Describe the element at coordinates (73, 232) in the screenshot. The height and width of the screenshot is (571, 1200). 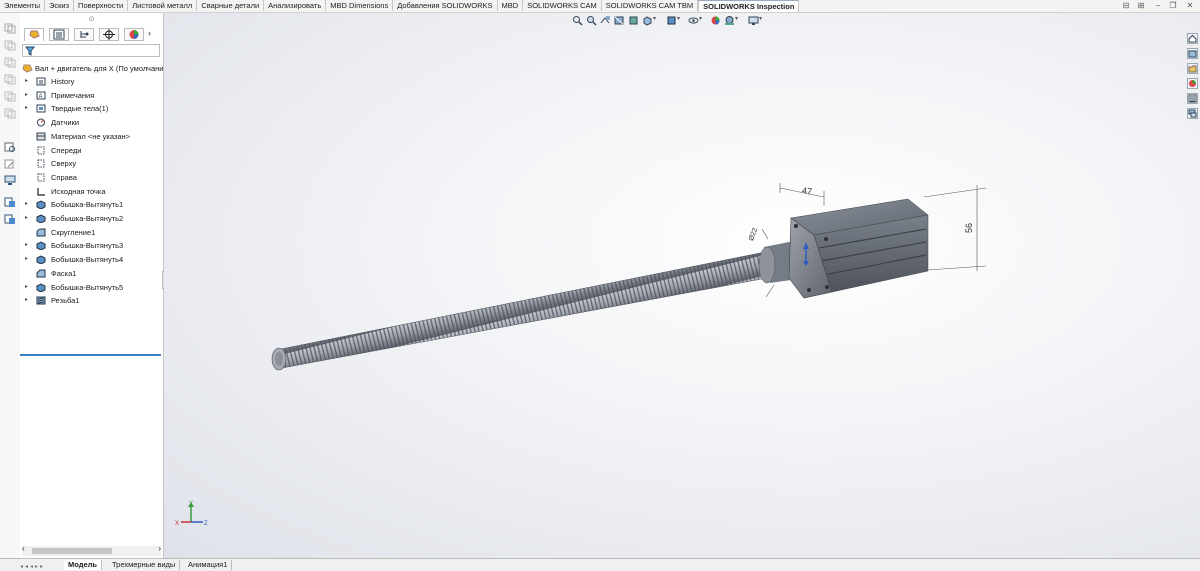
I see `tree-item-label: Скругление1` at that location.